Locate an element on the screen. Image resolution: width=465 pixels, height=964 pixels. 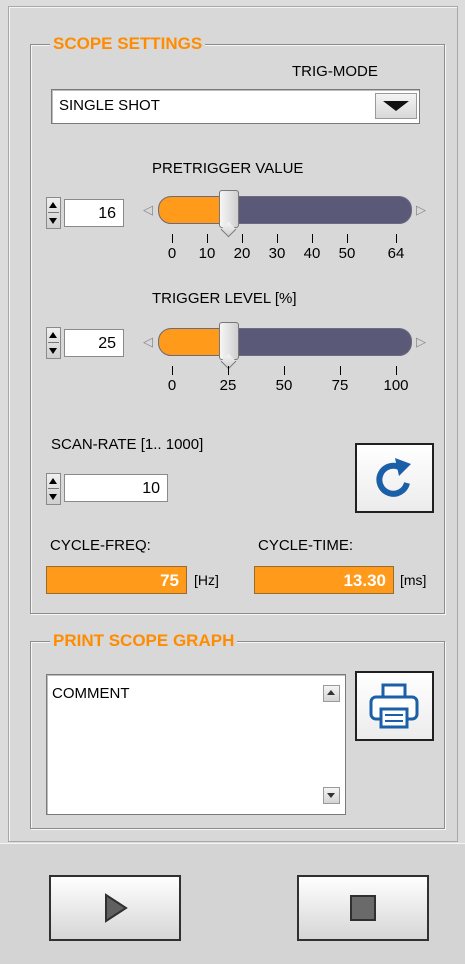
chevron-down-icon is located at coordinates (396, 106).